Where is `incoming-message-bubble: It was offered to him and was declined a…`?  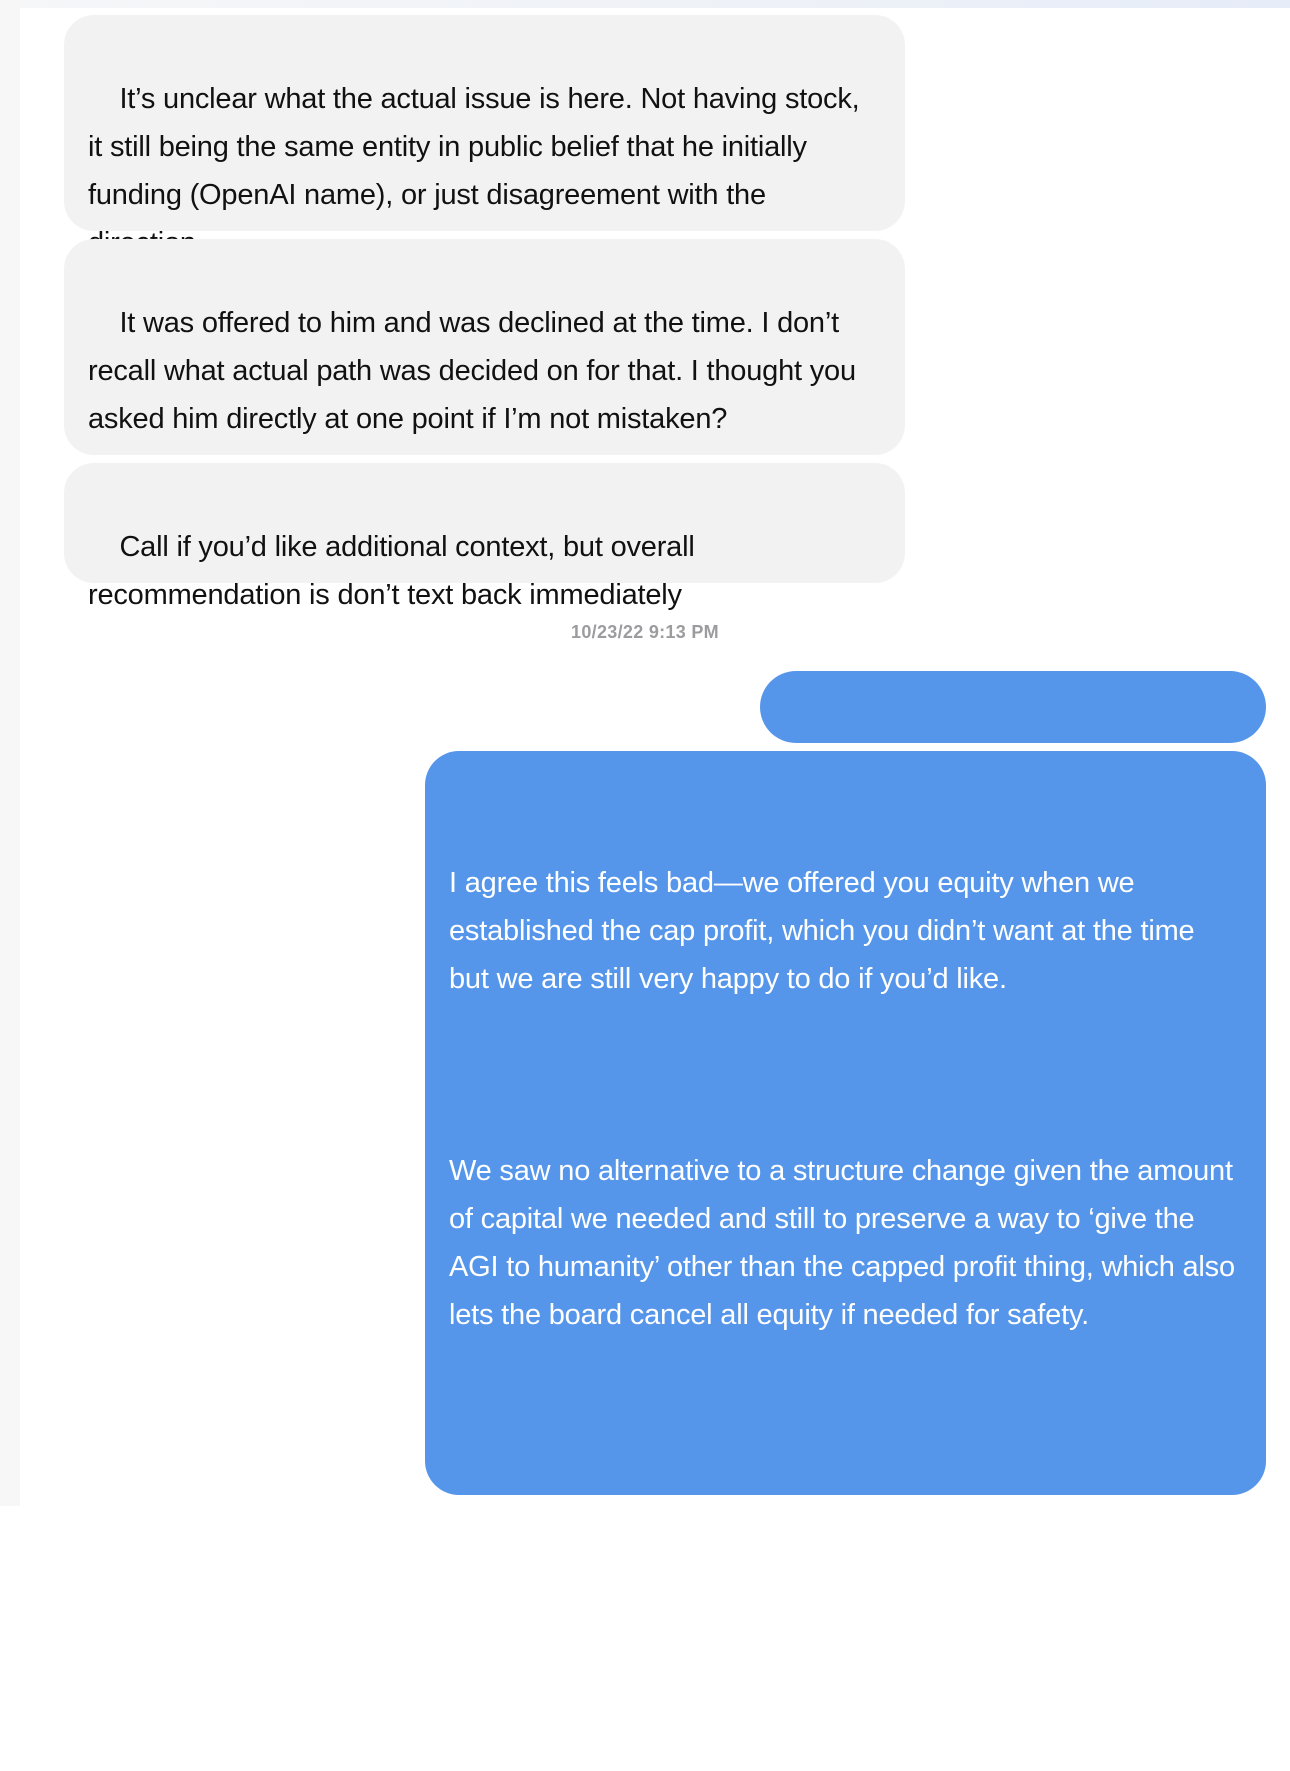 incoming-message-bubble: It was offered to him and was declined a… is located at coordinates (484, 347).